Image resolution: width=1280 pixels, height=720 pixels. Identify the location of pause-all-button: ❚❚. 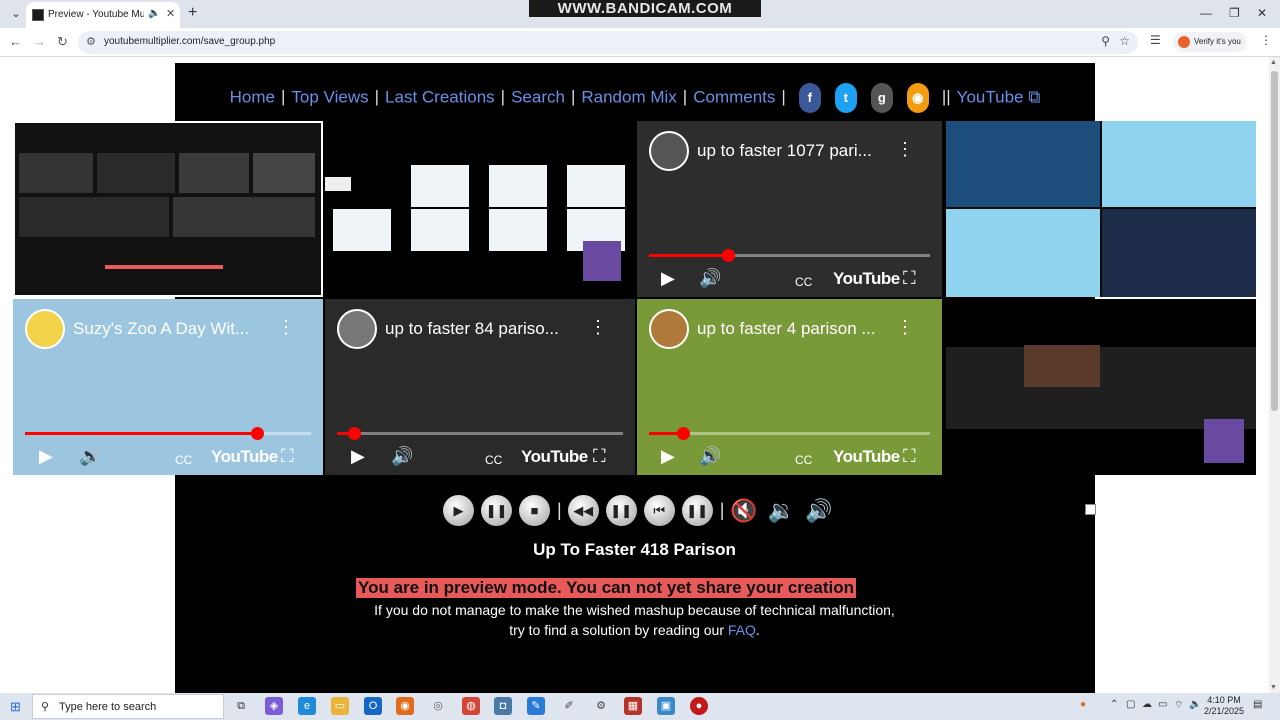
(496, 510).